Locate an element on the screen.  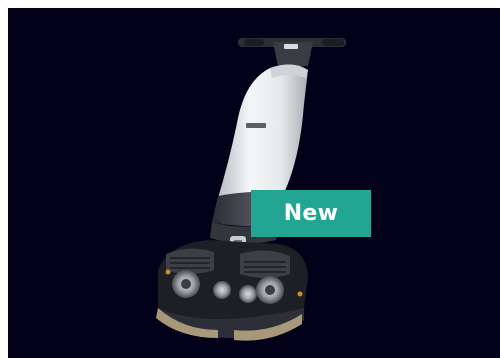
fitting-left is located at coordinates (168, 272).